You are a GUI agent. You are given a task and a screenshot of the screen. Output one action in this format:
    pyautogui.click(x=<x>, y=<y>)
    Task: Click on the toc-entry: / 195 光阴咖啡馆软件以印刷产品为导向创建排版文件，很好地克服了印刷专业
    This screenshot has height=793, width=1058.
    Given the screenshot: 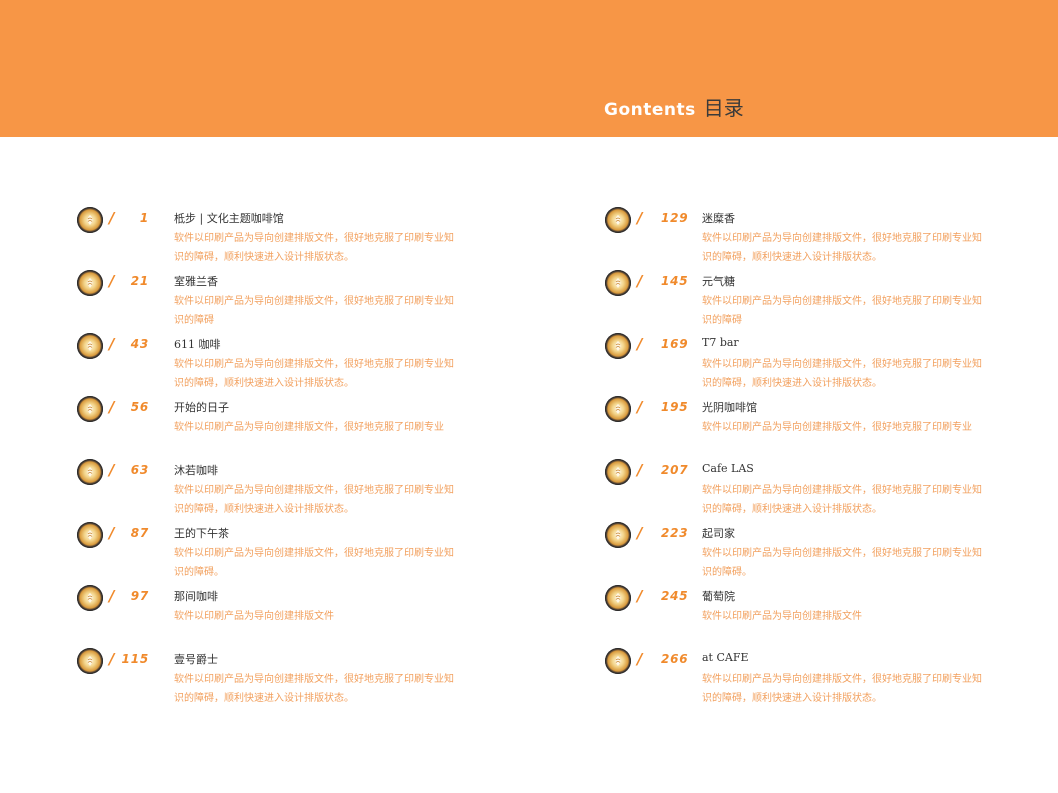 What is the action you would take?
    pyautogui.click(x=815, y=426)
    